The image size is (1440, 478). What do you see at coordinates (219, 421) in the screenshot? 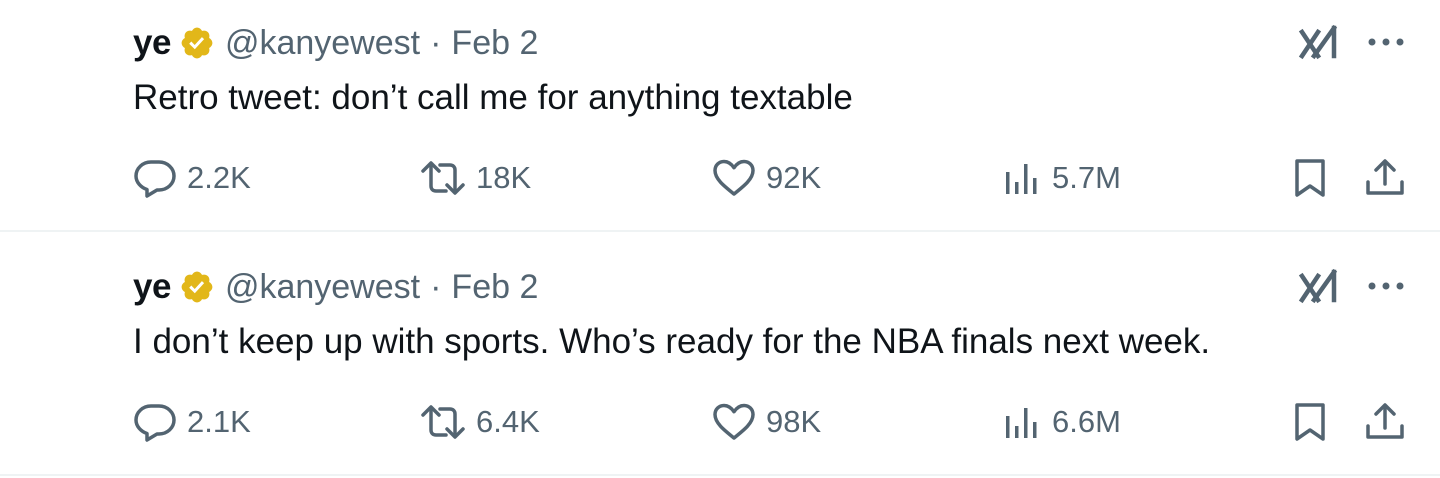
I see `reply-count: 2.1K` at bounding box center [219, 421].